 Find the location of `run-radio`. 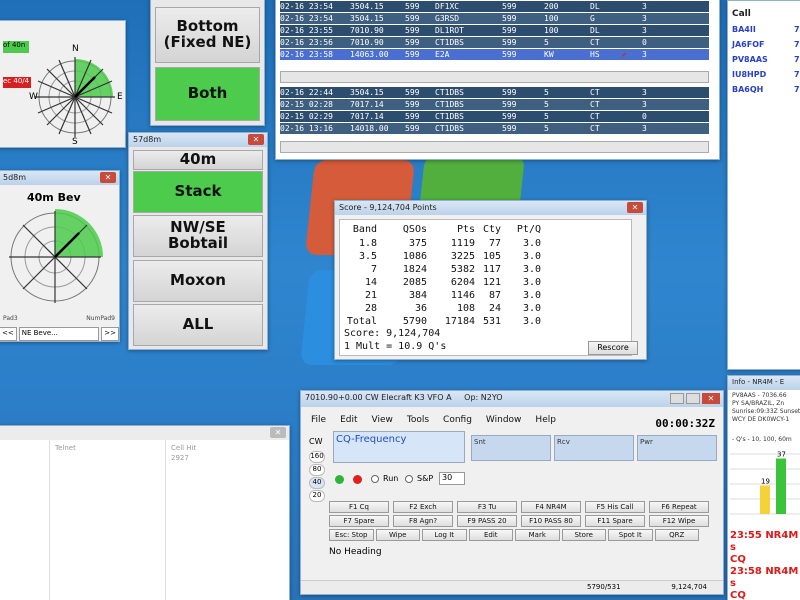

run-radio is located at coordinates (375, 479).